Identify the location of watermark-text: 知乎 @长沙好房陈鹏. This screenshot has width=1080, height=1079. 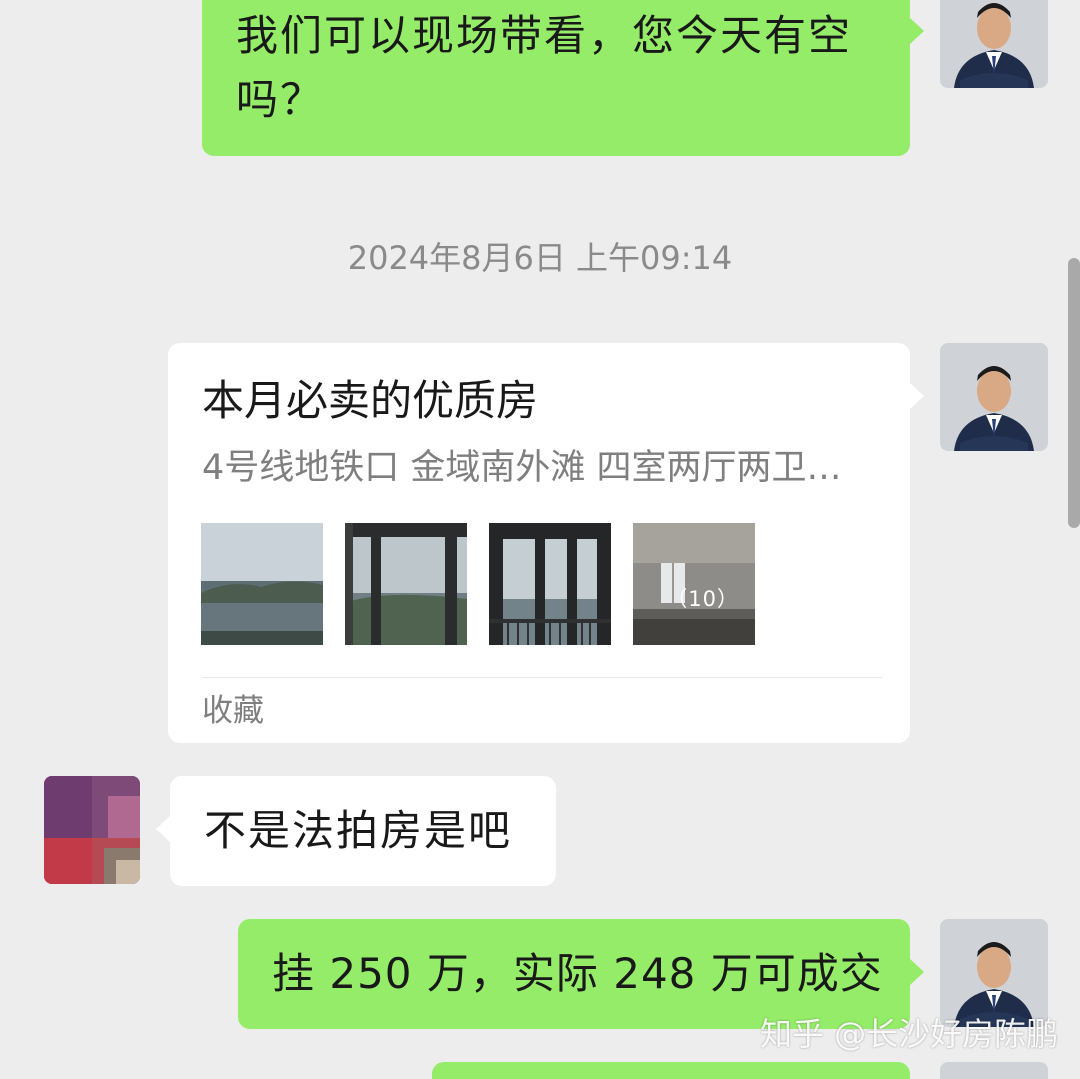
(909, 1034).